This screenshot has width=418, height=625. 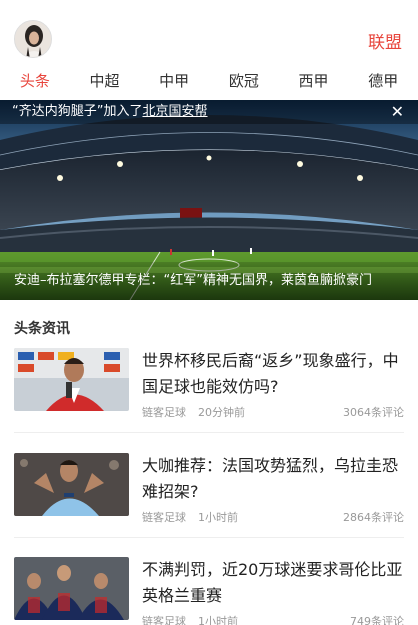 What do you see at coordinates (193, 412) in the screenshot?
I see `news-meta: 链客足球 20分钟前` at bounding box center [193, 412].